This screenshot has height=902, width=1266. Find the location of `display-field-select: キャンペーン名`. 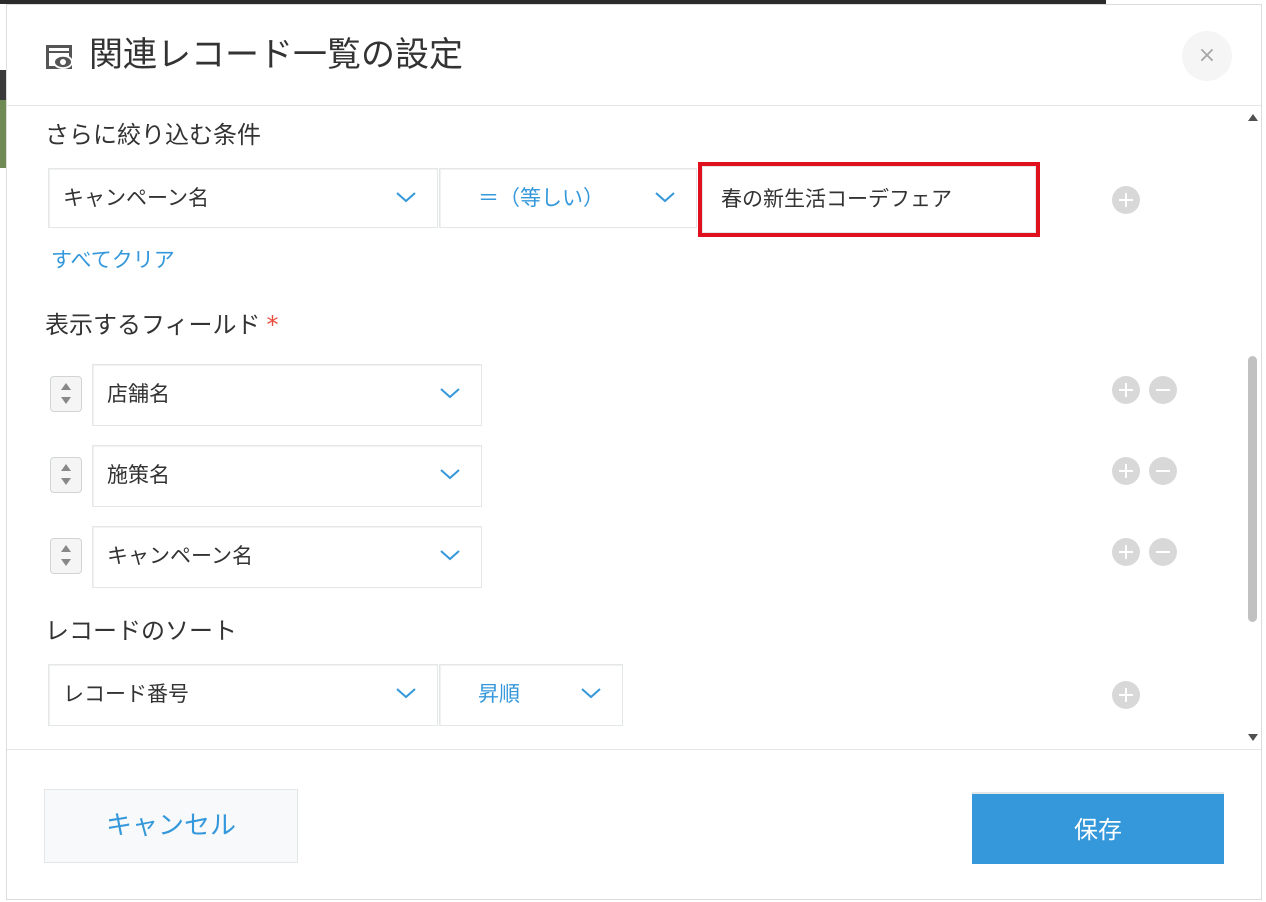

display-field-select: キャンペーン名 is located at coordinates (287, 557).